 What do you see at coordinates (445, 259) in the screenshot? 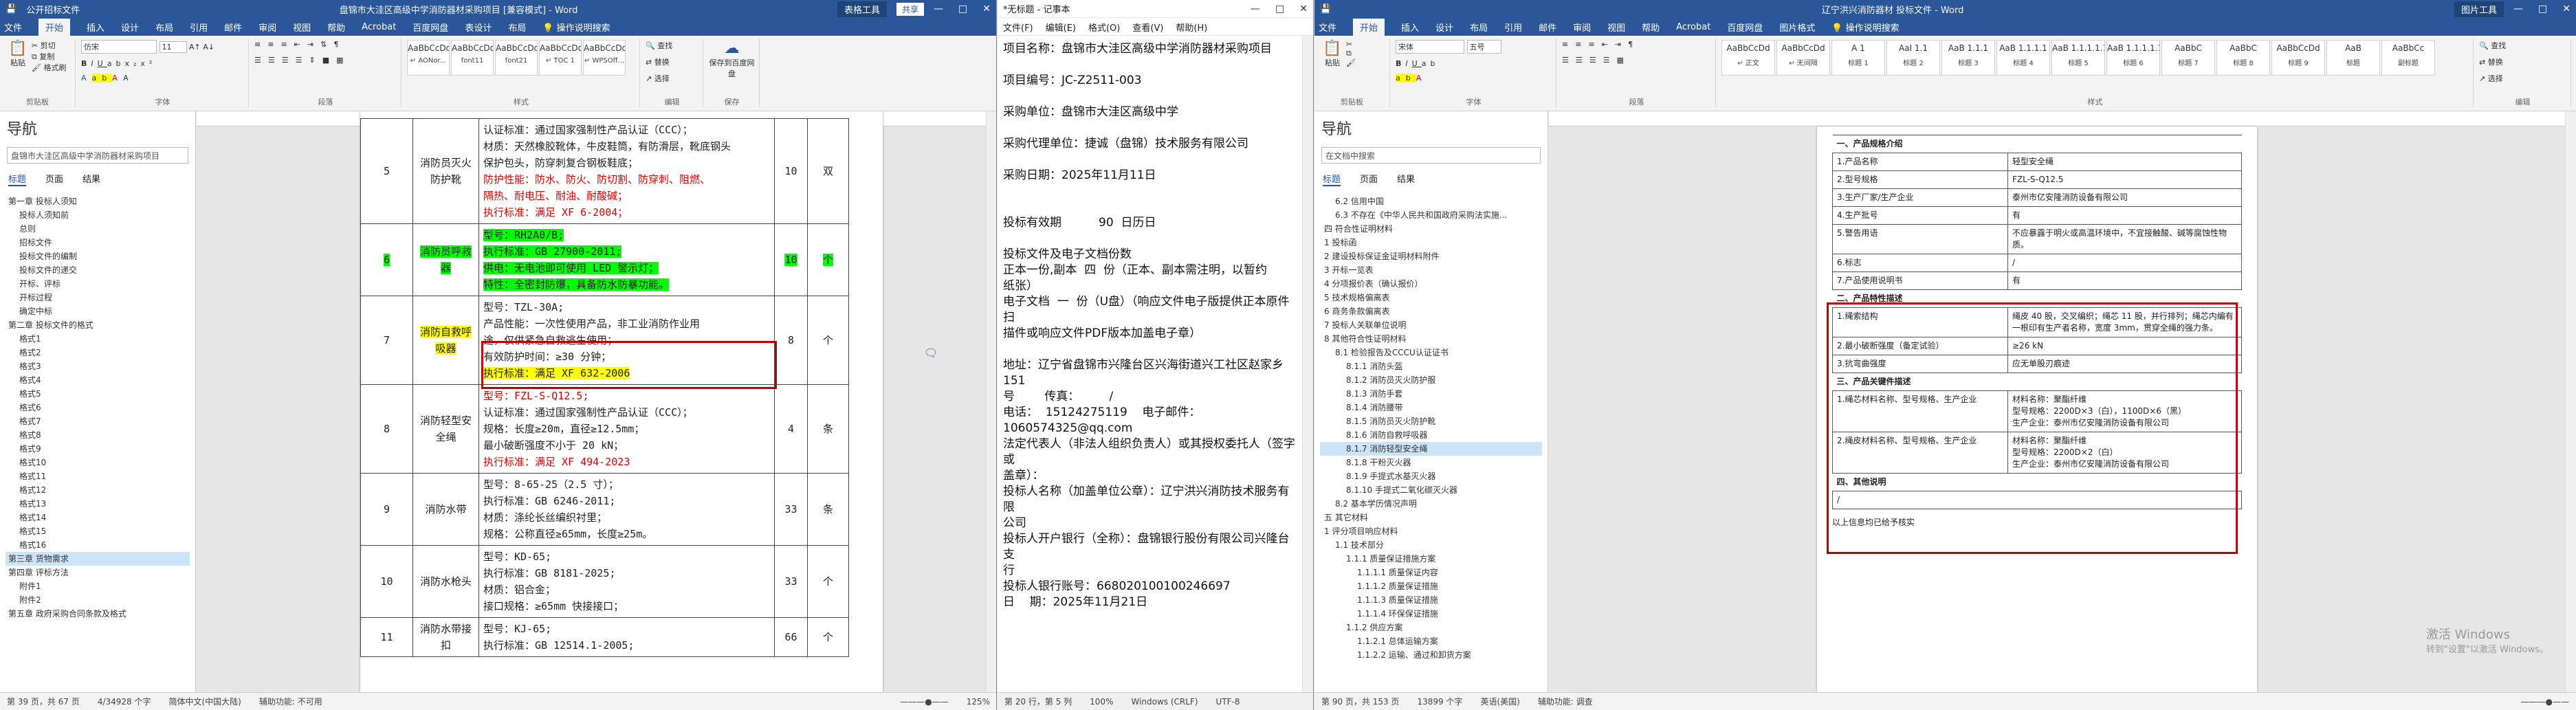
I see `item-name-cell: 消防员呼救器` at bounding box center [445, 259].